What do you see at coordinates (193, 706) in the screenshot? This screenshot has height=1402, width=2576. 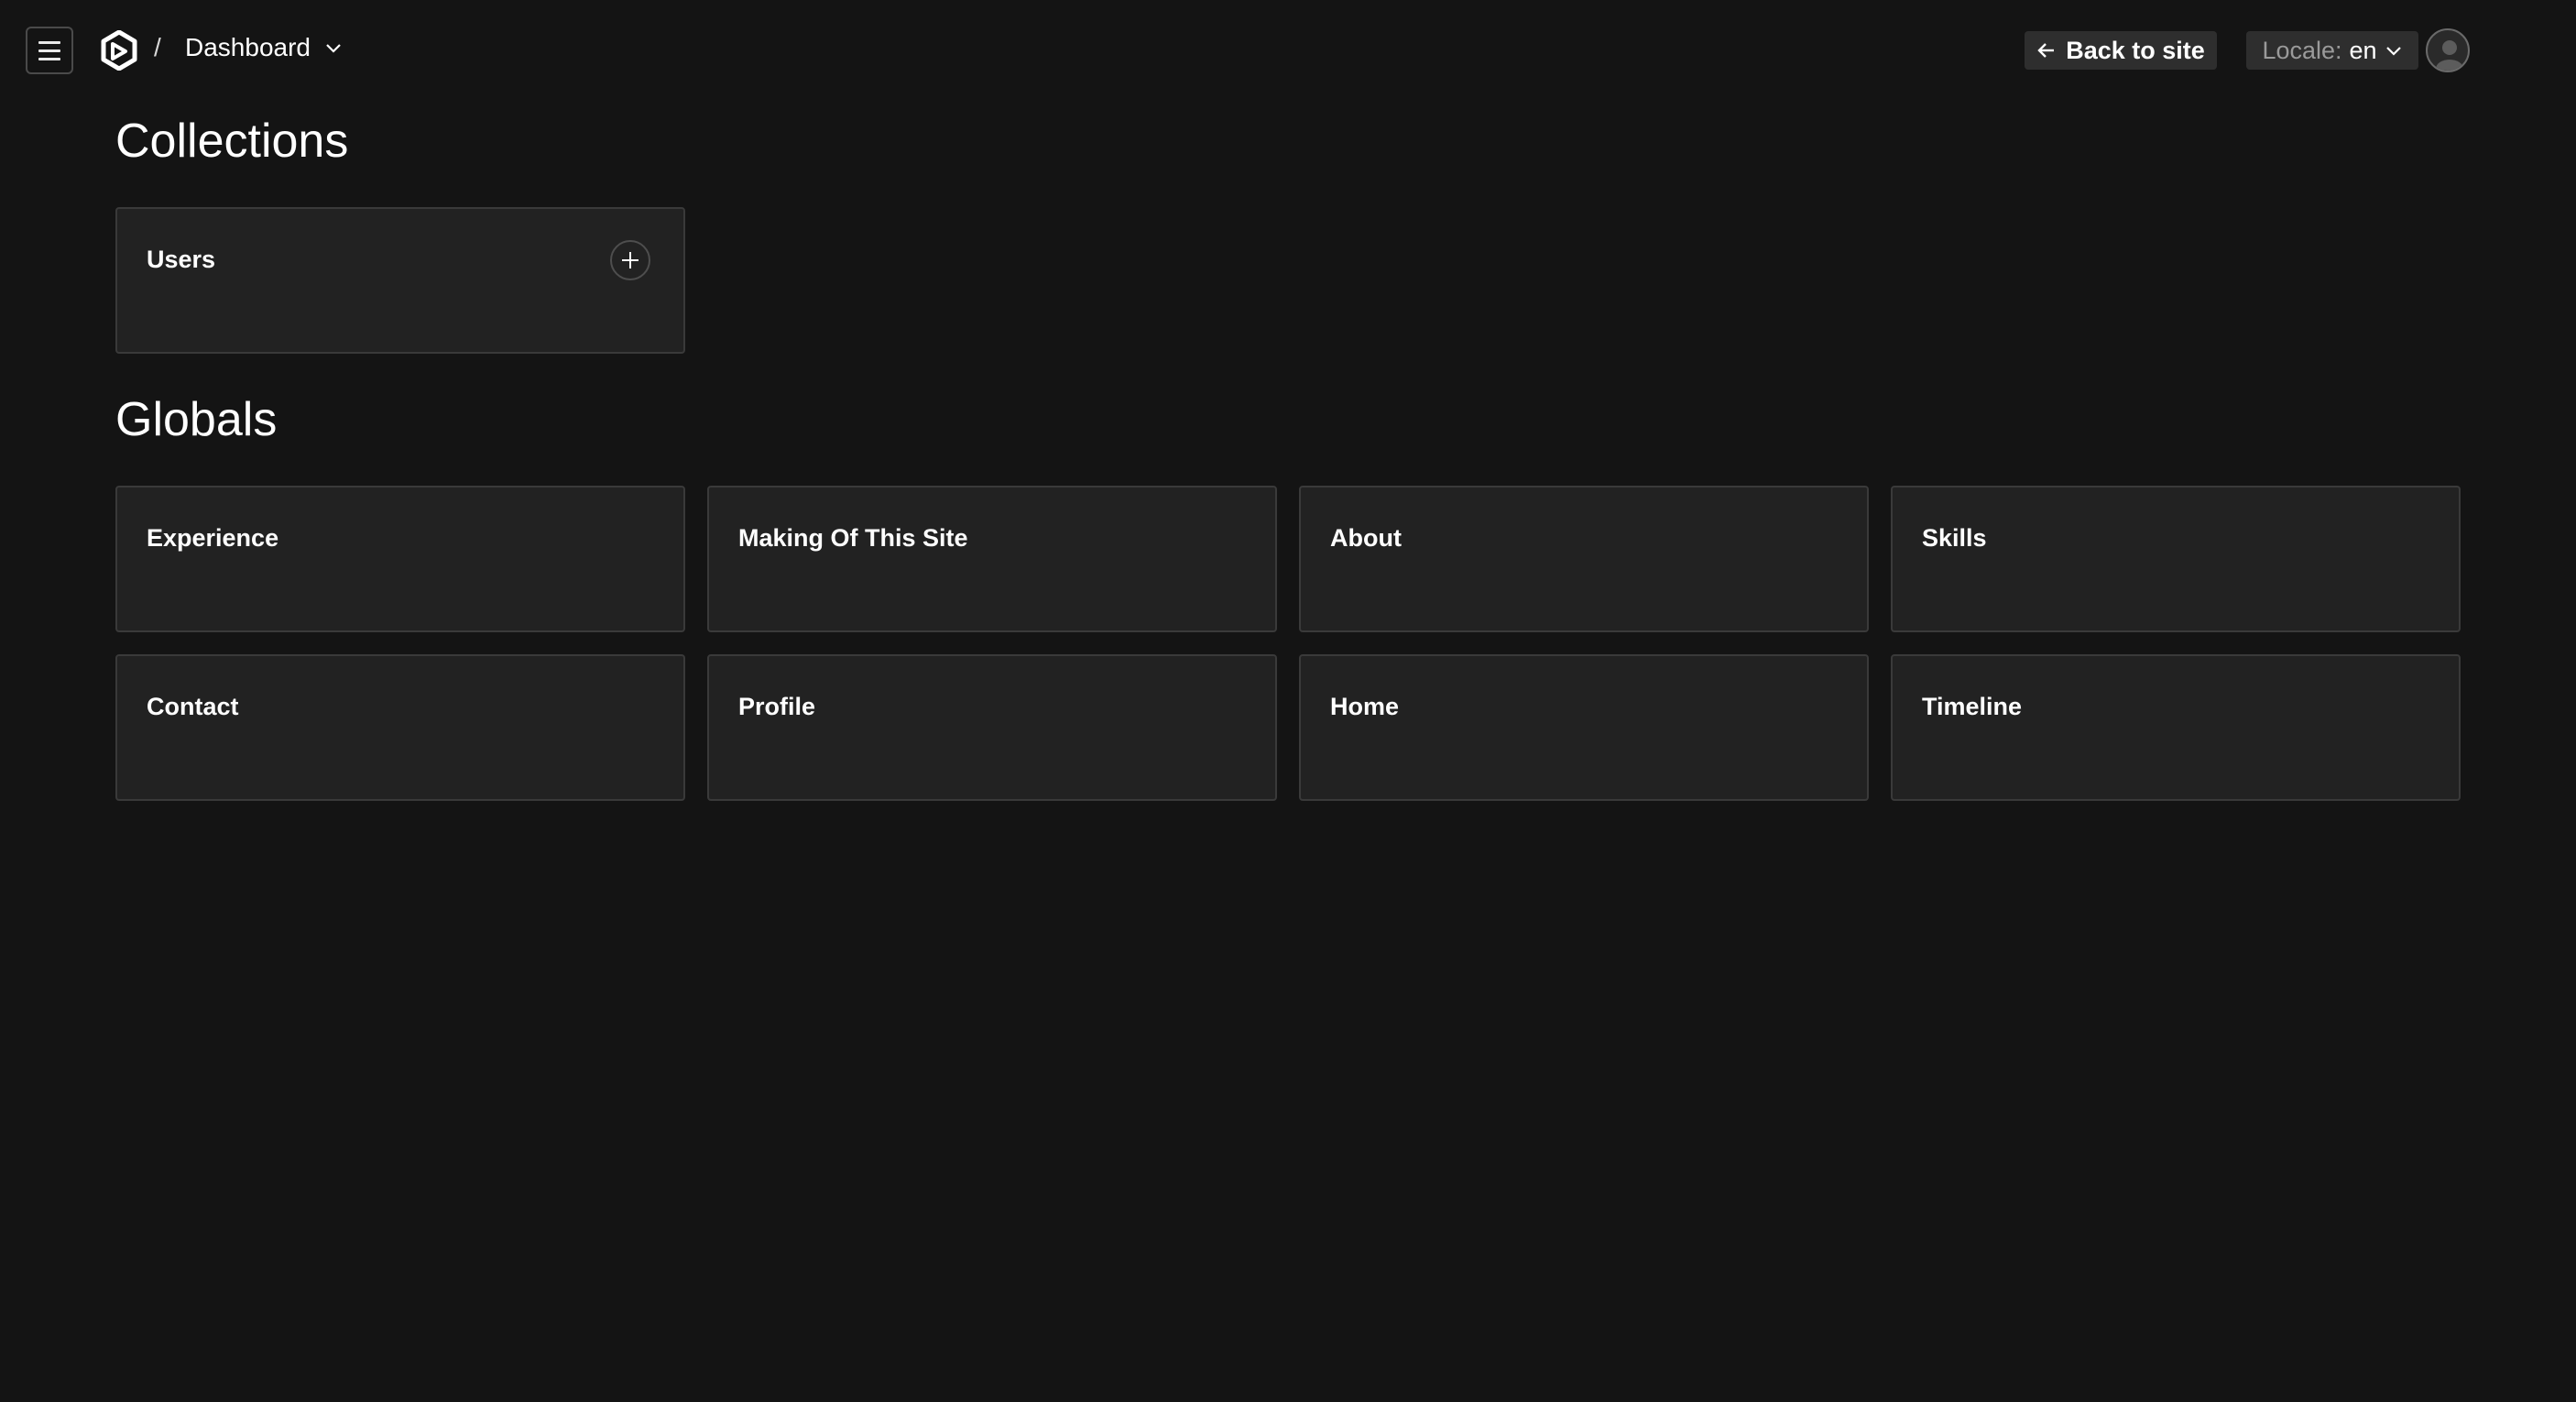 I see `card-label: Contact` at bounding box center [193, 706].